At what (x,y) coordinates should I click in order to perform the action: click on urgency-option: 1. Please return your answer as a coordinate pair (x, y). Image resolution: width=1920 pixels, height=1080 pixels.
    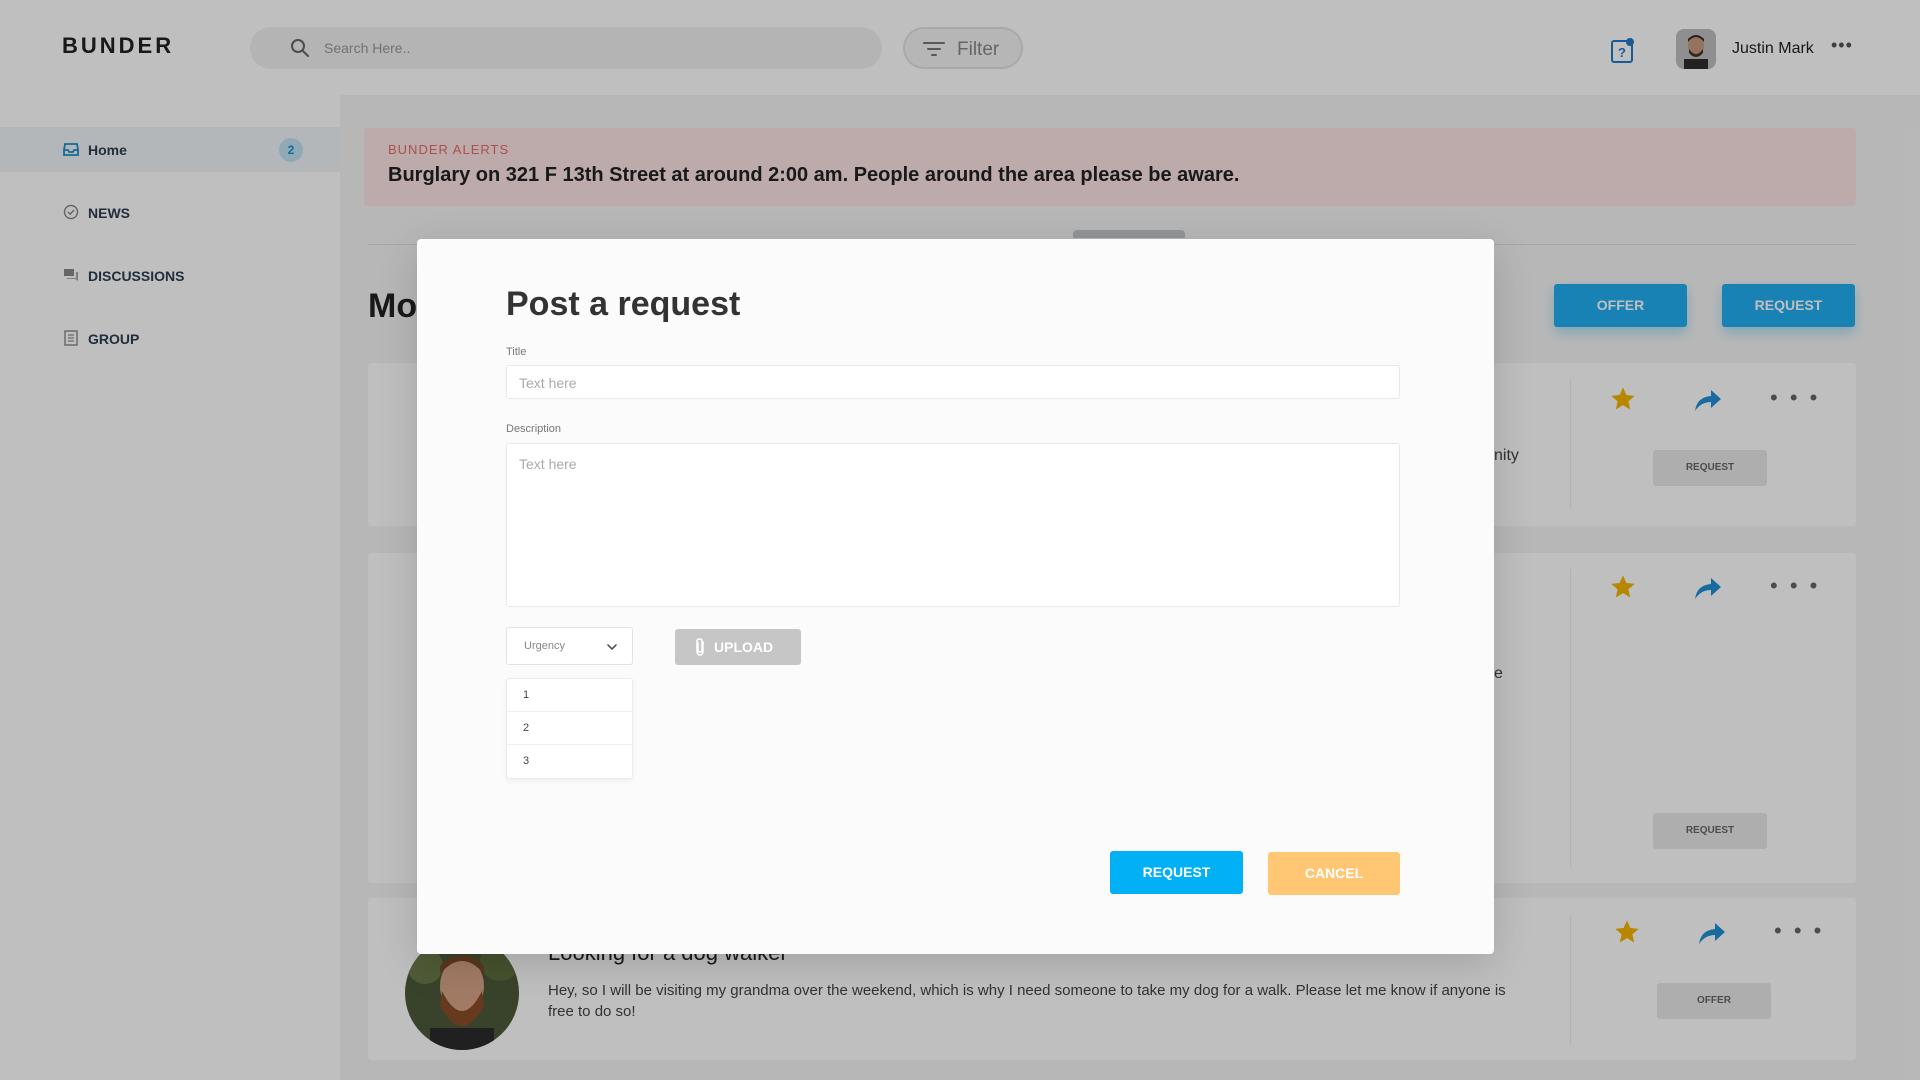
    Looking at the image, I should click on (569, 695).